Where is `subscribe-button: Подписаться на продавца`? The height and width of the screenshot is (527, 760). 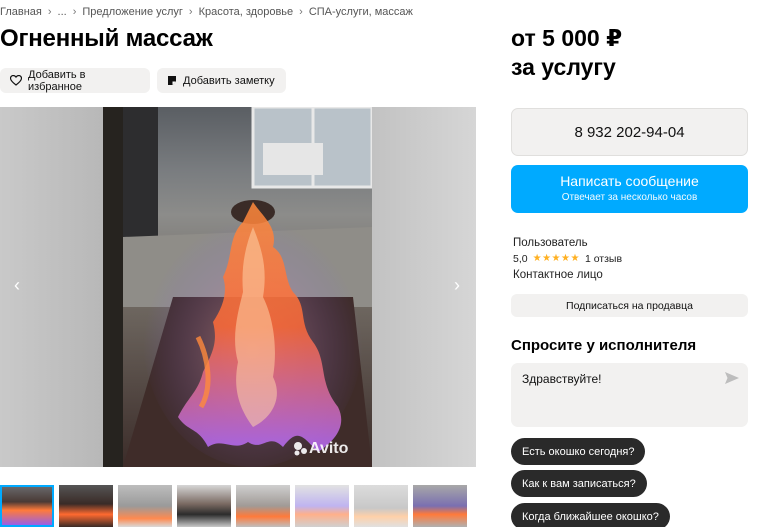 subscribe-button: Подписаться на продавца is located at coordinates (629, 305).